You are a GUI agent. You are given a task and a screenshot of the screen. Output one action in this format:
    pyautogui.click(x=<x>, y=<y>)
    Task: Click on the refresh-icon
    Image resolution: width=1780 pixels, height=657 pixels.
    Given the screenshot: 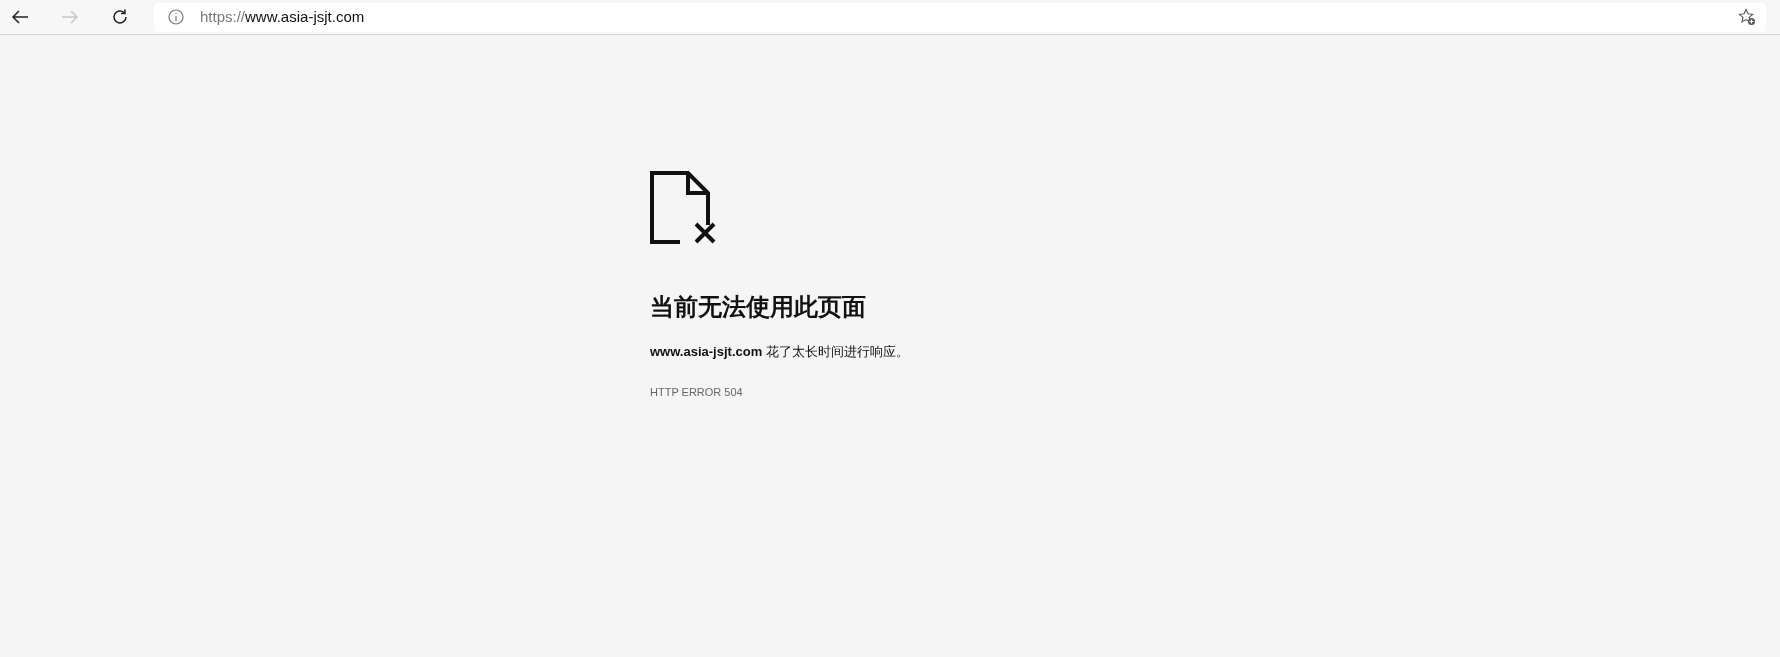 What is the action you would take?
    pyautogui.click(x=120, y=17)
    